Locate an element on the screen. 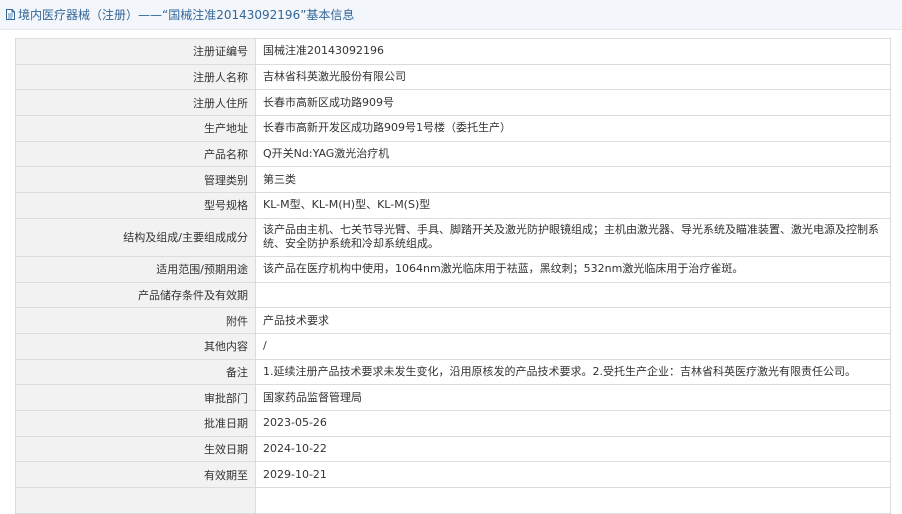 The height and width of the screenshot is (514, 902). field-value: / is located at coordinates (573, 346).